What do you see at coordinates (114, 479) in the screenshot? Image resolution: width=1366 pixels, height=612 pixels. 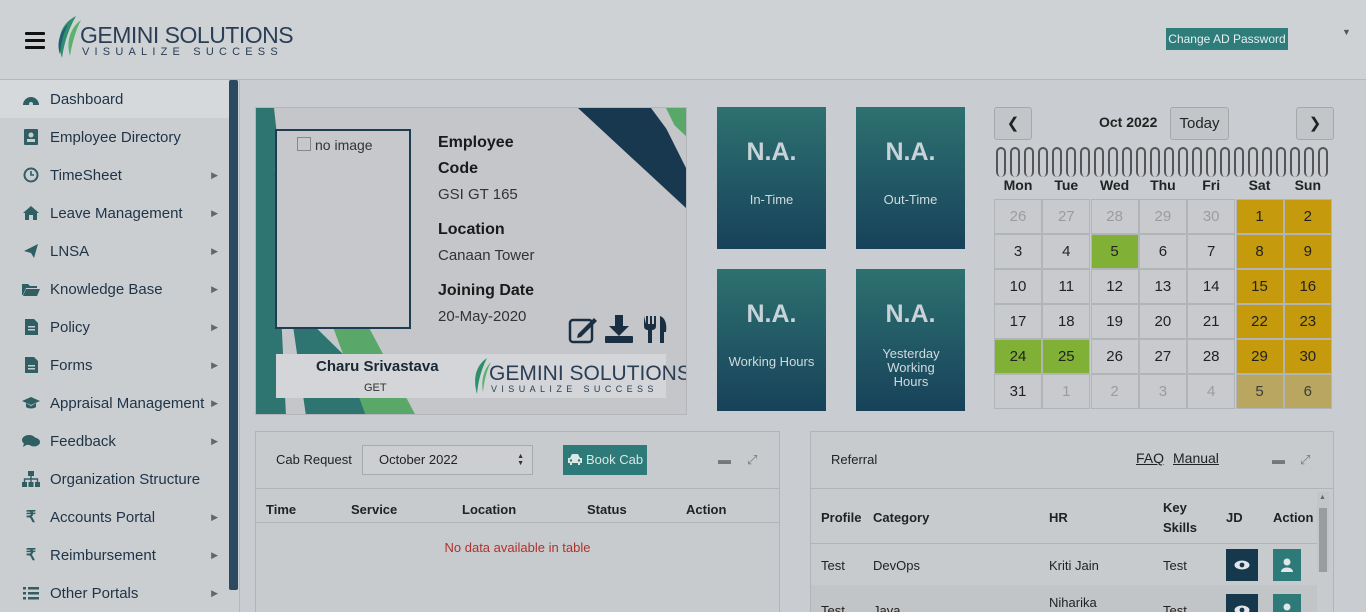 I see `sidebar-item-organization-structure: Organization Structure` at bounding box center [114, 479].